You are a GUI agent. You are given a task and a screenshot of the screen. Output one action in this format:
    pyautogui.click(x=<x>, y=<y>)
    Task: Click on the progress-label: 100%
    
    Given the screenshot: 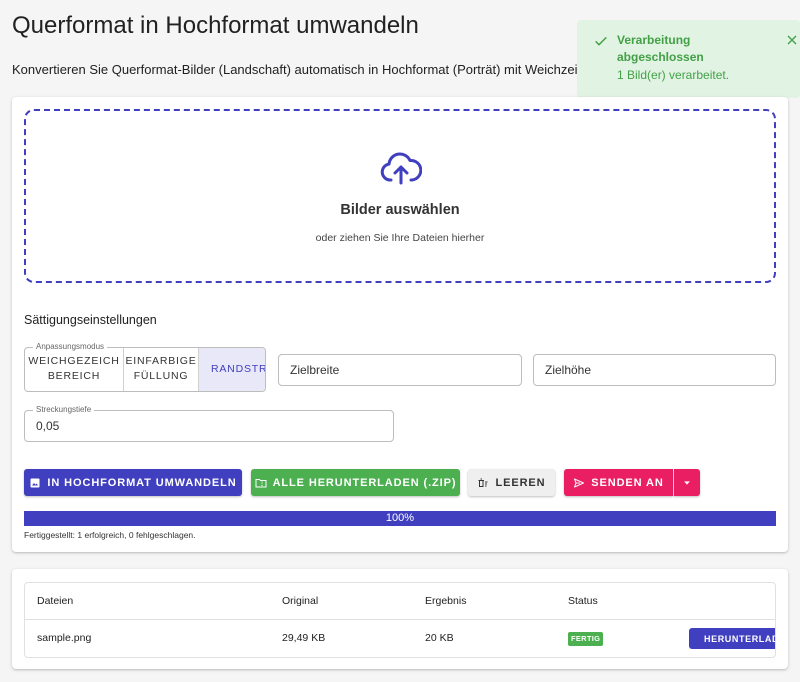 What is the action you would take?
    pyautogui.click(x=400, y=518)
    